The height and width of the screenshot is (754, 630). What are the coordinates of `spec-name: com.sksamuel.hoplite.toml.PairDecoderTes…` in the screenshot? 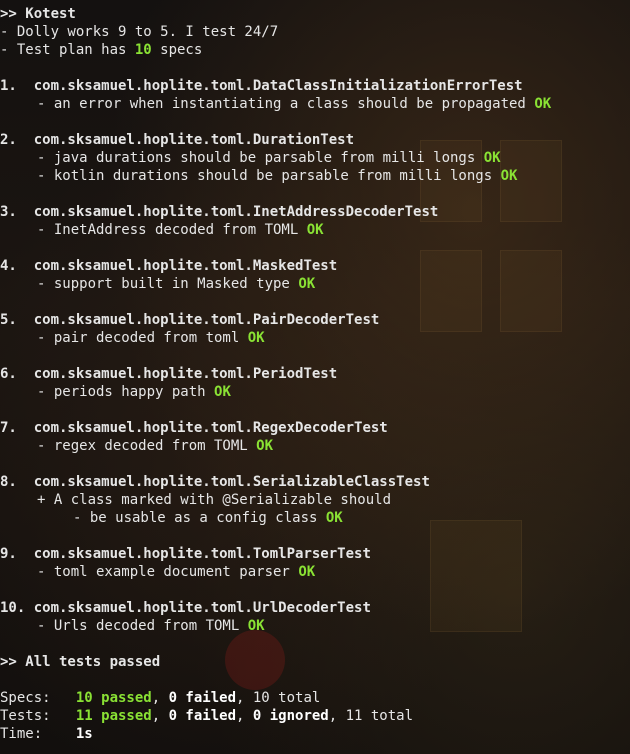 It's located at (206, 320).